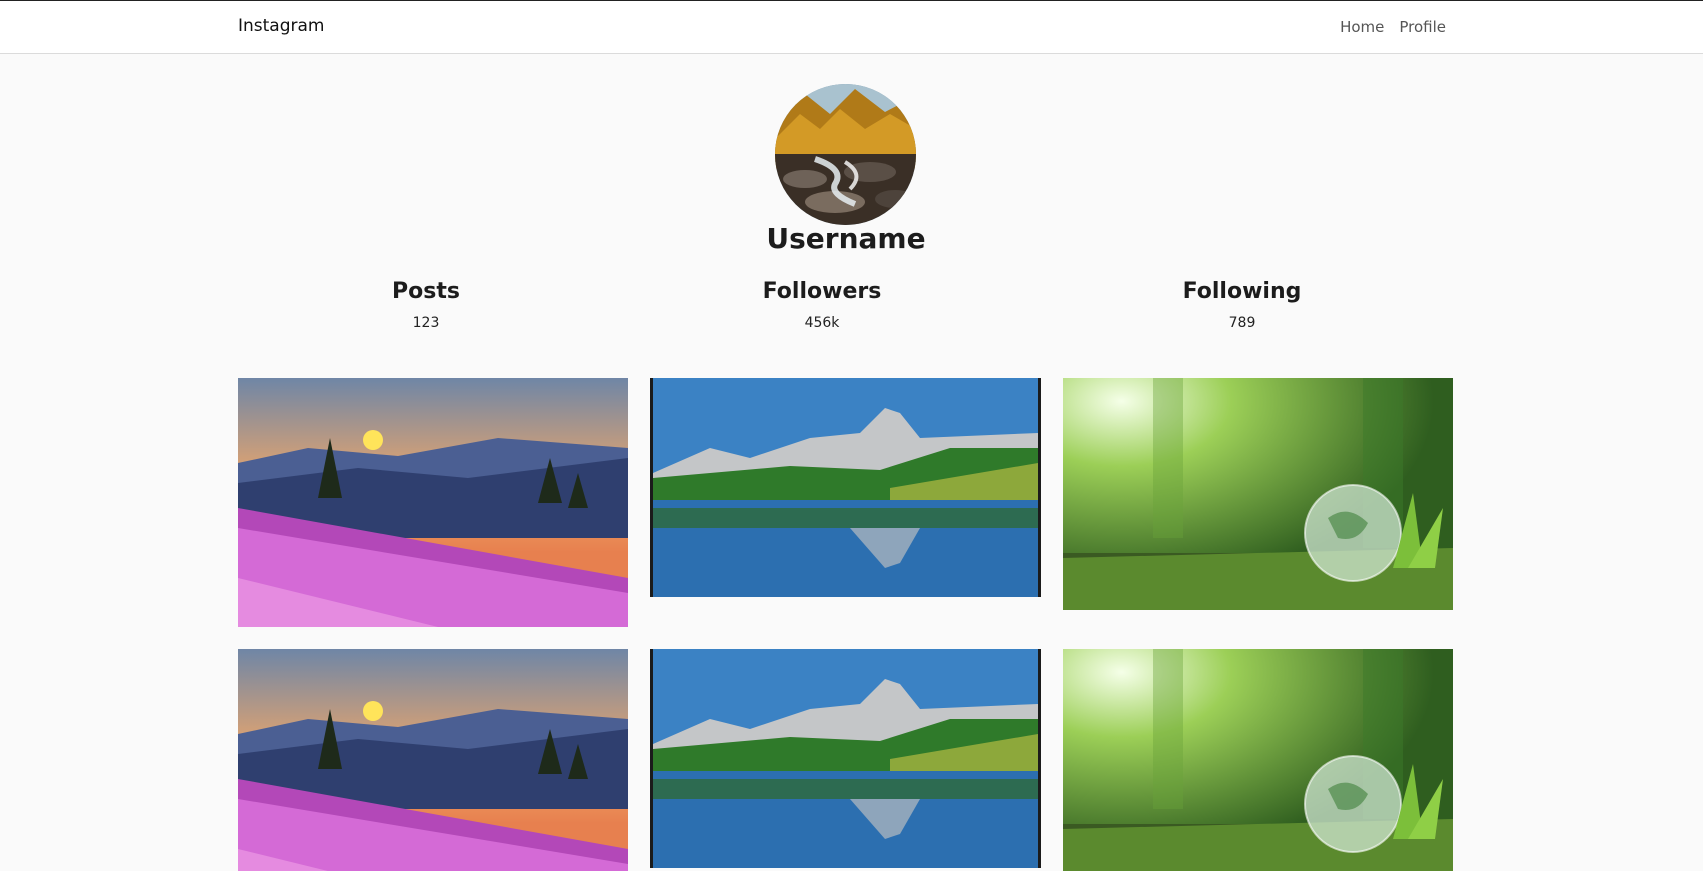  I want to click on navbar: Instagram Home Profile, so click(851, 27).